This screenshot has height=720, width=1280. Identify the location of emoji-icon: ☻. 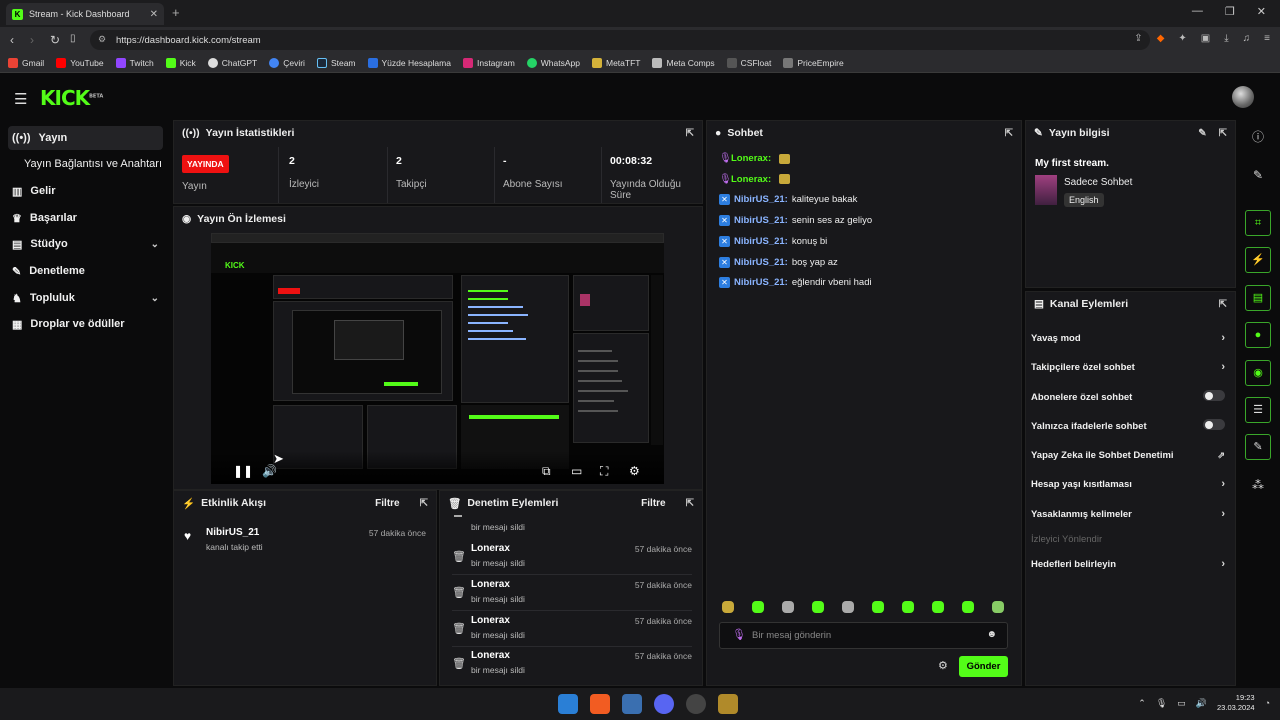
(991, 634).